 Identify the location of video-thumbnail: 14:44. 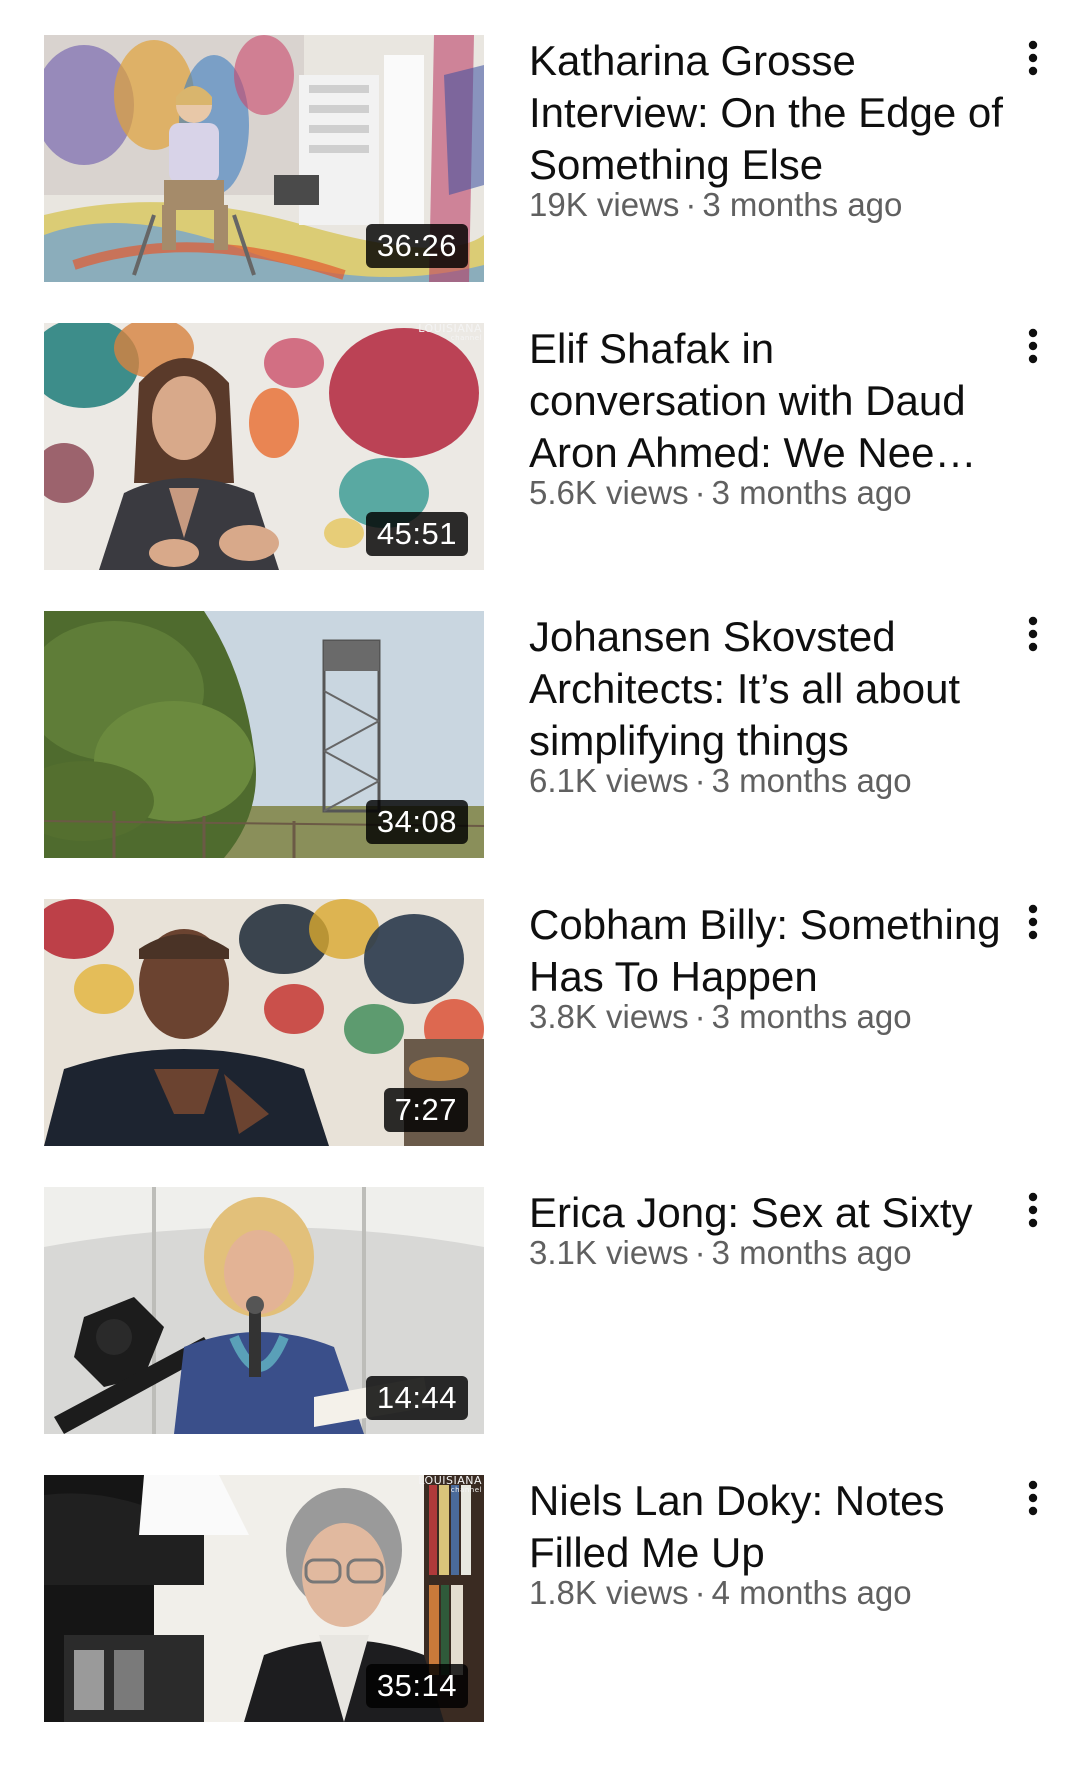
(264, 1310).